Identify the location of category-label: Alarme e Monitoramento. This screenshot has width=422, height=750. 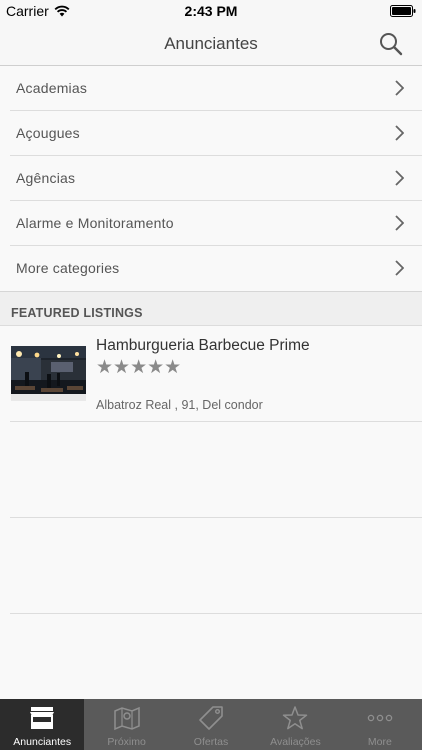
(95, 223).